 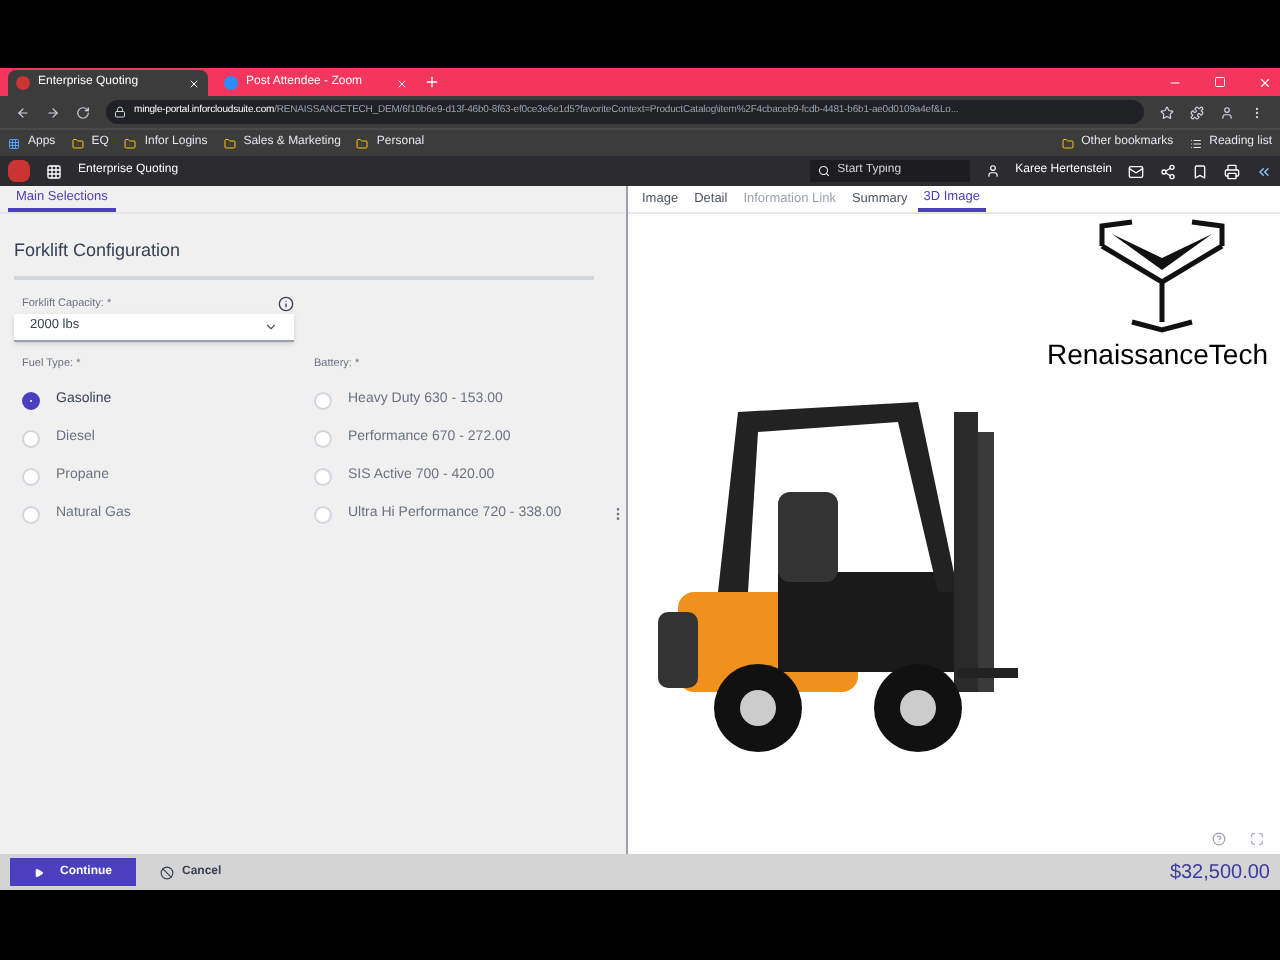 What do you see at coordinates (53, 112) in the screenshot?
I see `forward-icon` at bounding box center [53, 112].